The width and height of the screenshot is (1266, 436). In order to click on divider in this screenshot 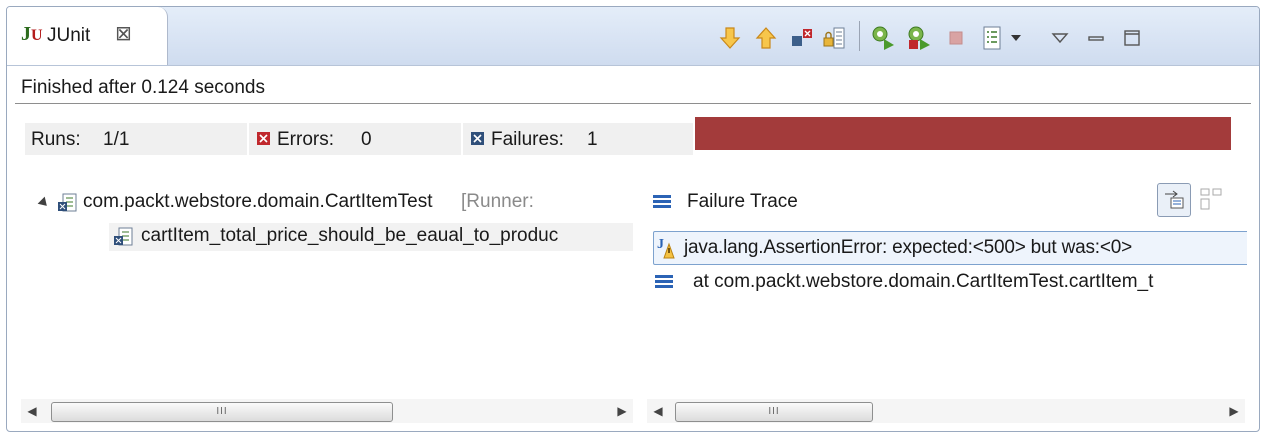, I will do `click(633, 103)`.